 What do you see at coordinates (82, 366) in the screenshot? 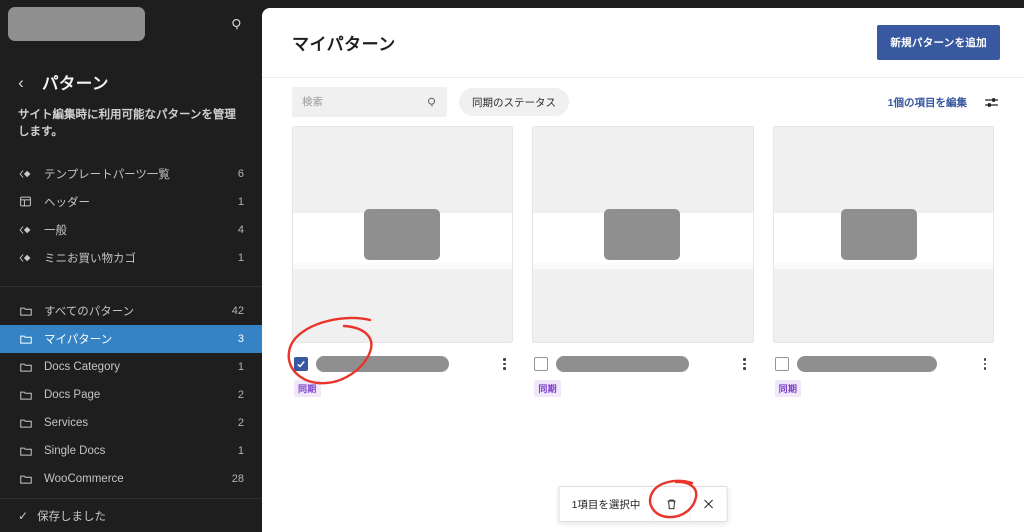
I see `sidebar-item-label: Docs Category` at bounding box center [82, 366].